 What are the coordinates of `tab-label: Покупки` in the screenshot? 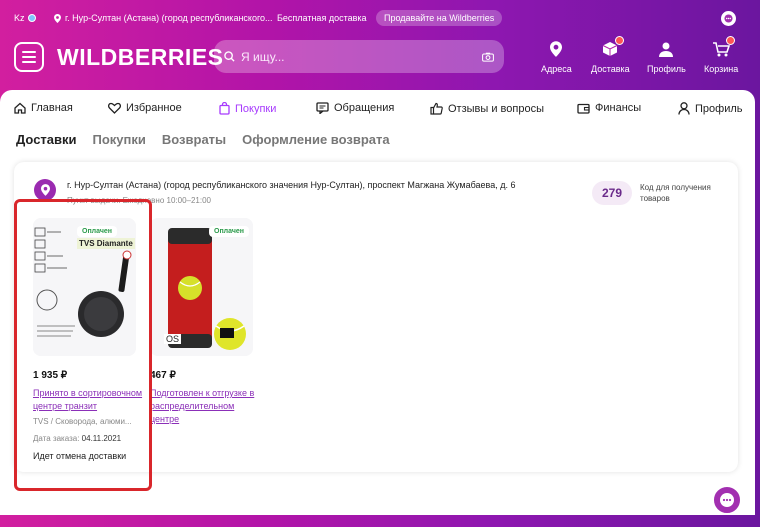 It's located at (256, 108).